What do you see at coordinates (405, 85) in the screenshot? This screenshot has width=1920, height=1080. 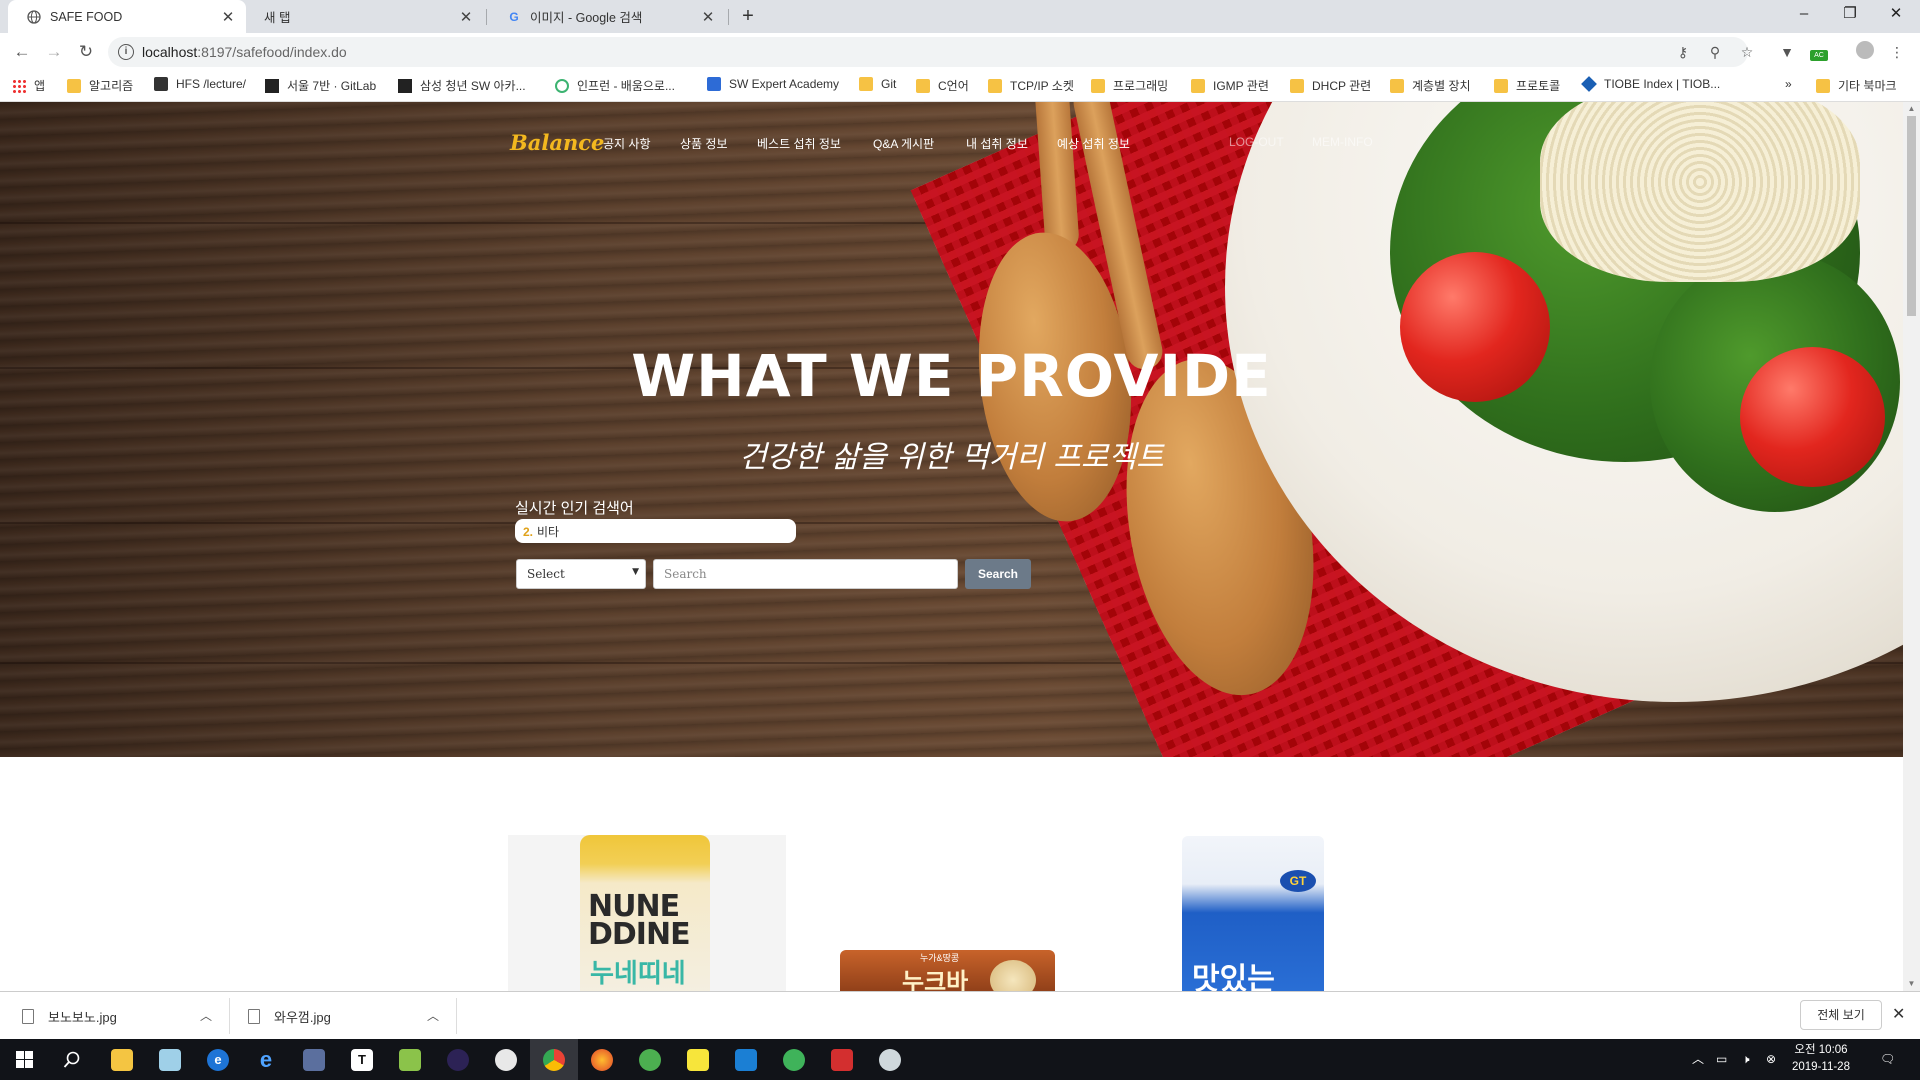 I see `ssafy-icon` at bounding box center [405, 85].